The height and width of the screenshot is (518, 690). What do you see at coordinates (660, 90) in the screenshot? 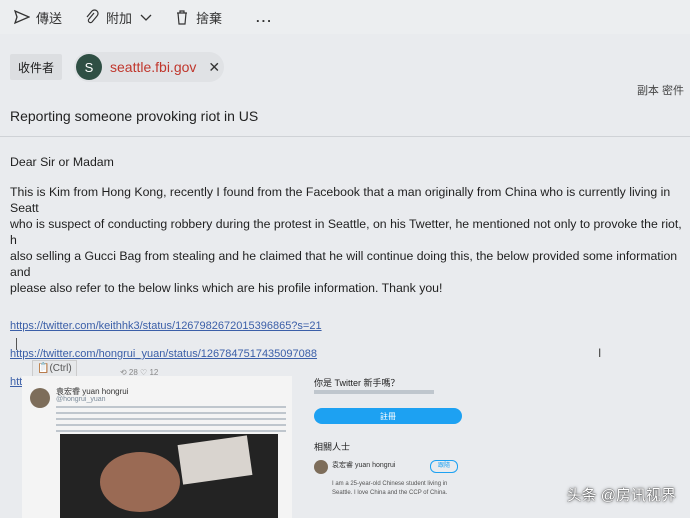
I see `cc-bcc-links: 副本 密件` at bounding box center [660, 90].